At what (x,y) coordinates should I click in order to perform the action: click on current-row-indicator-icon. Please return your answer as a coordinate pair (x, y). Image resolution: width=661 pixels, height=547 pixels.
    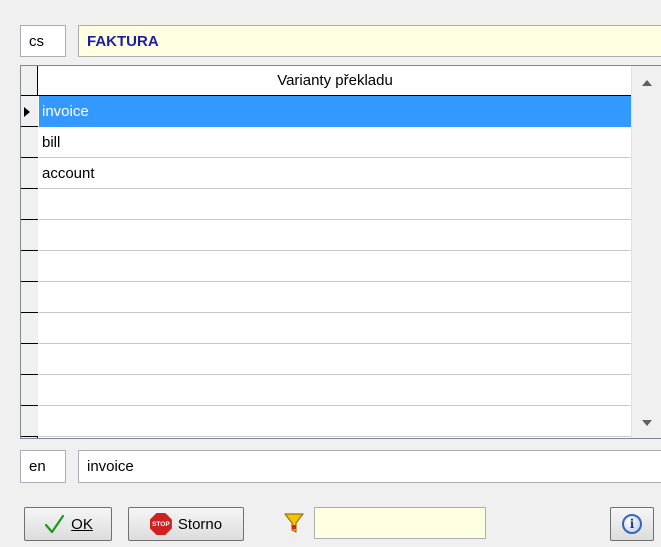
    Looking at the image, I should click on (29, 111).